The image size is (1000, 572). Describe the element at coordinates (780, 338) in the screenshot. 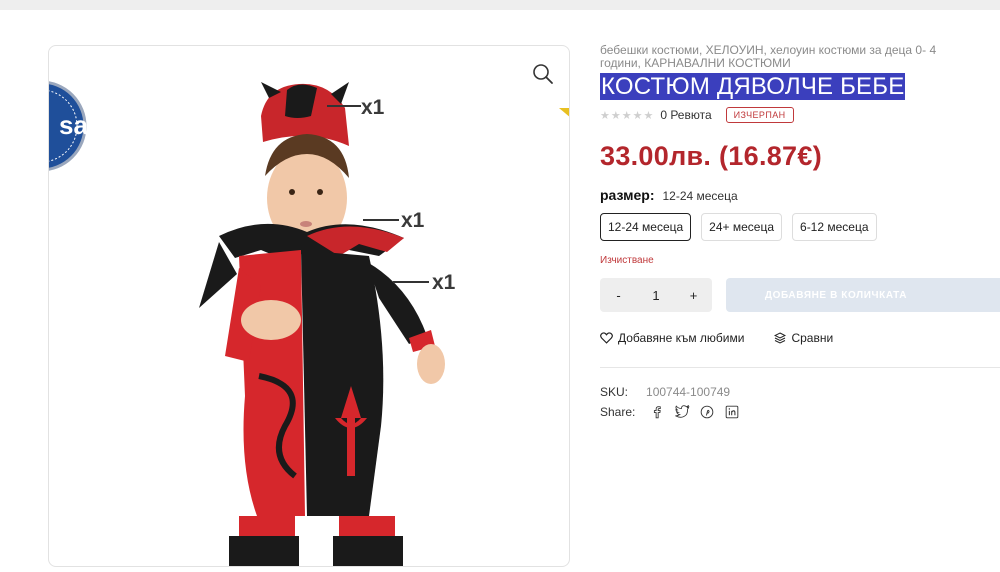

I see `layers-icon` at that location.